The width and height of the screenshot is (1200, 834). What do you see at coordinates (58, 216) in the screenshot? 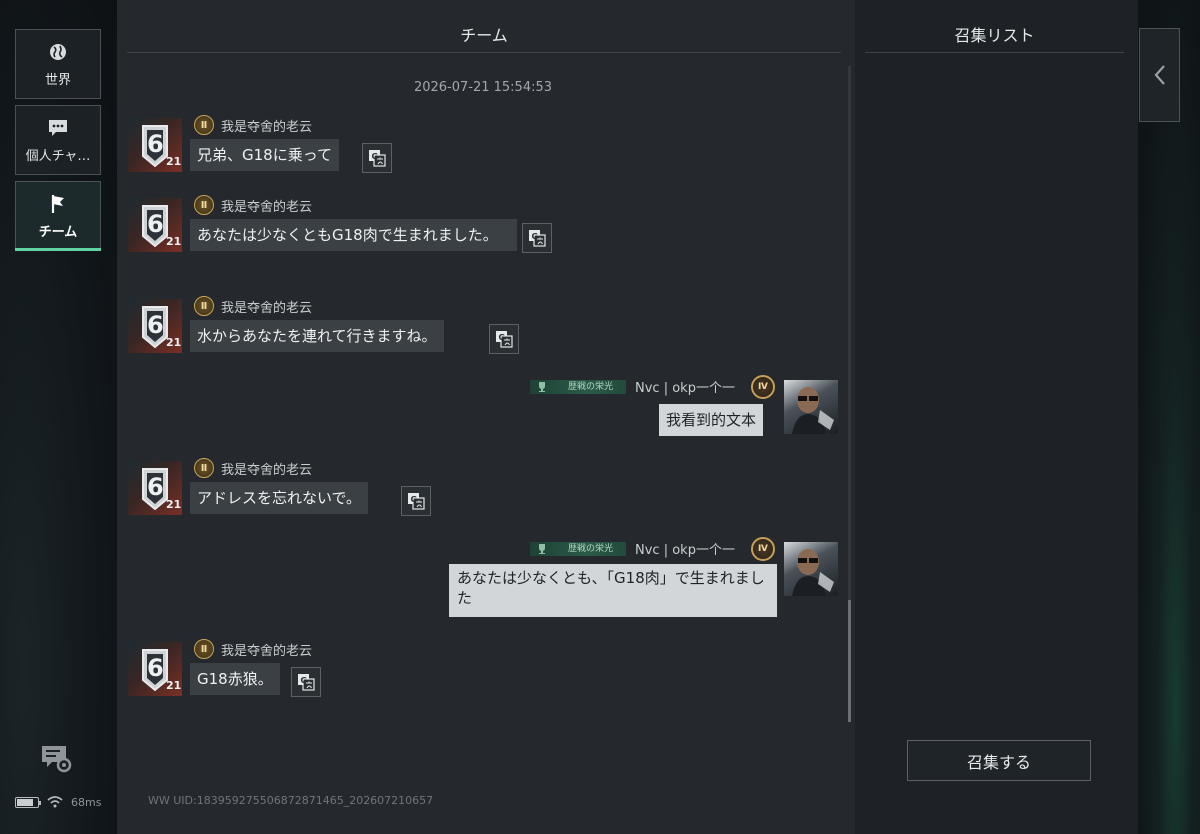
I see `tab-team: チーム` at bounding box center [58, 216].